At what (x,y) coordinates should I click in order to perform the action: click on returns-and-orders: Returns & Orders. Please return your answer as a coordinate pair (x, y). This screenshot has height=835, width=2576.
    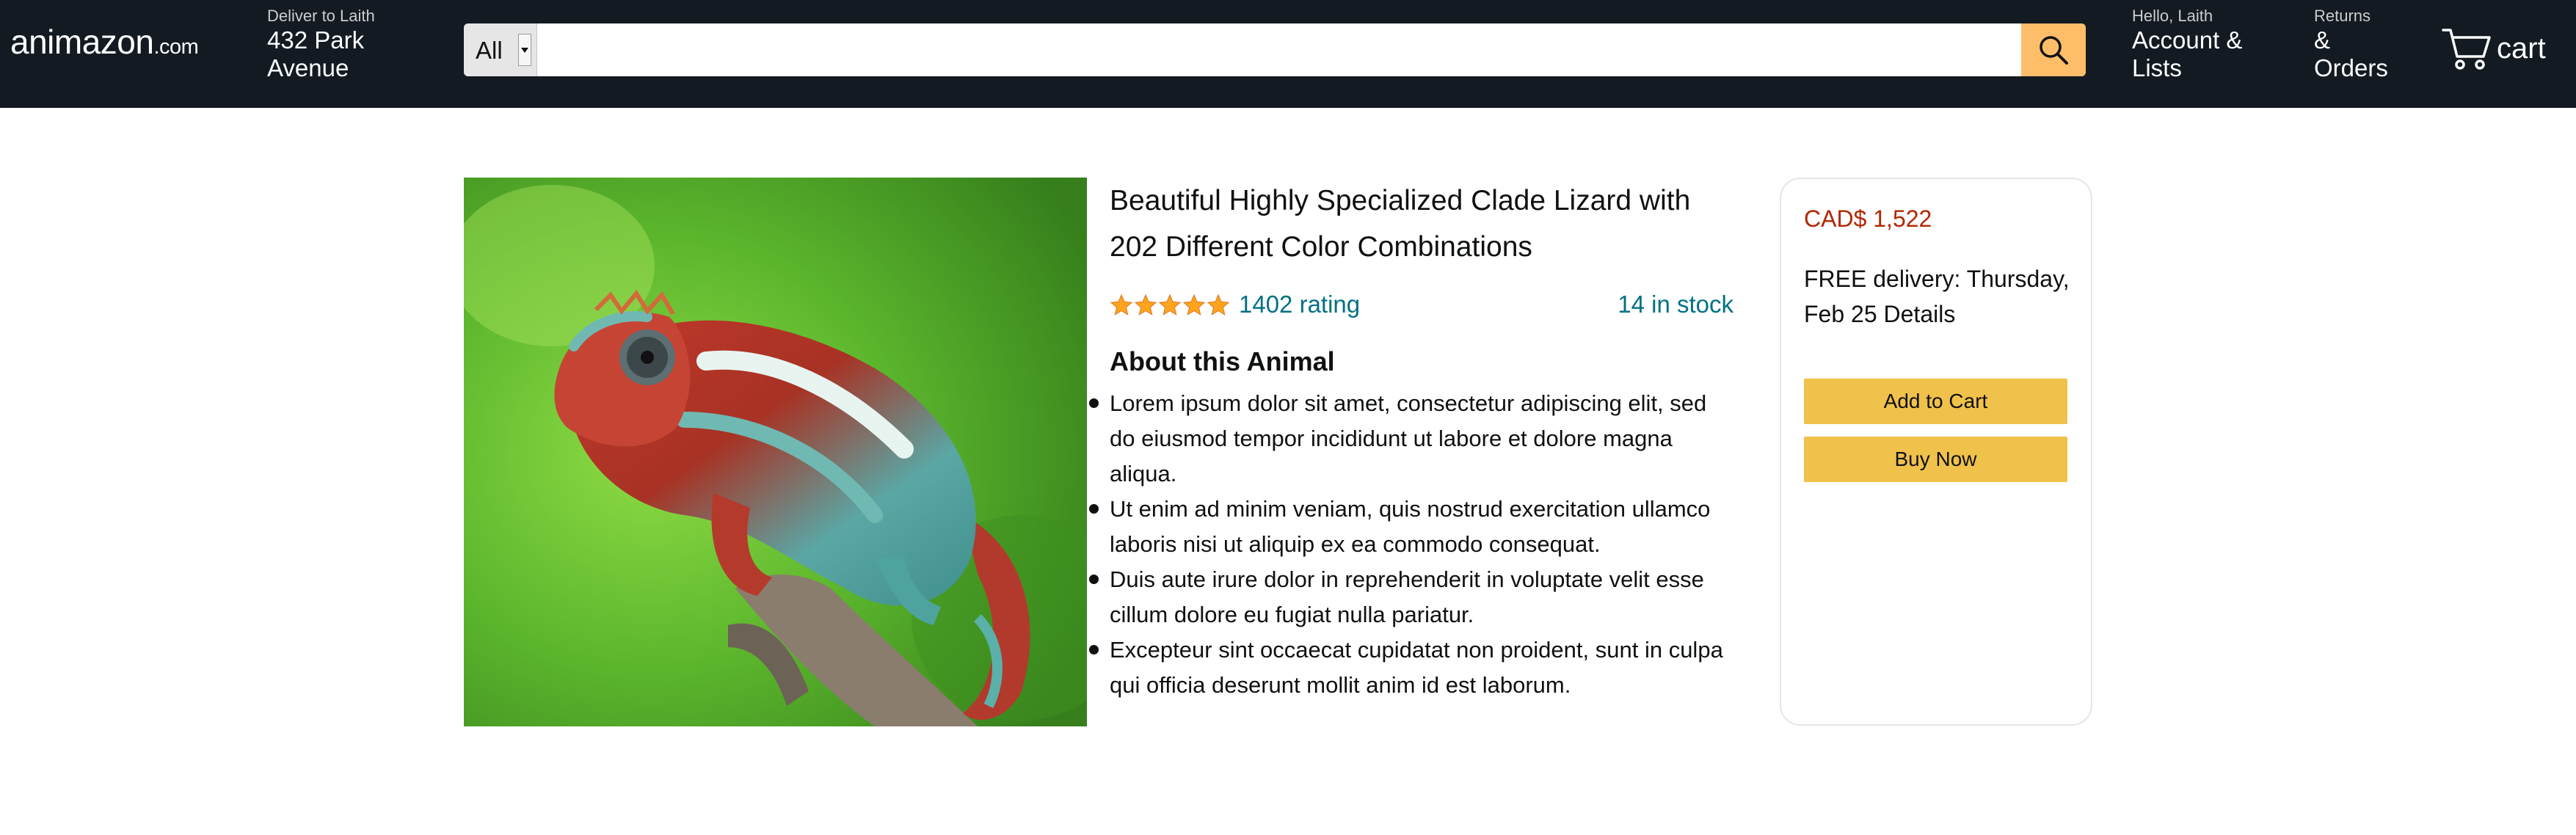
    Looking at the image, I should click on (2354, 44).